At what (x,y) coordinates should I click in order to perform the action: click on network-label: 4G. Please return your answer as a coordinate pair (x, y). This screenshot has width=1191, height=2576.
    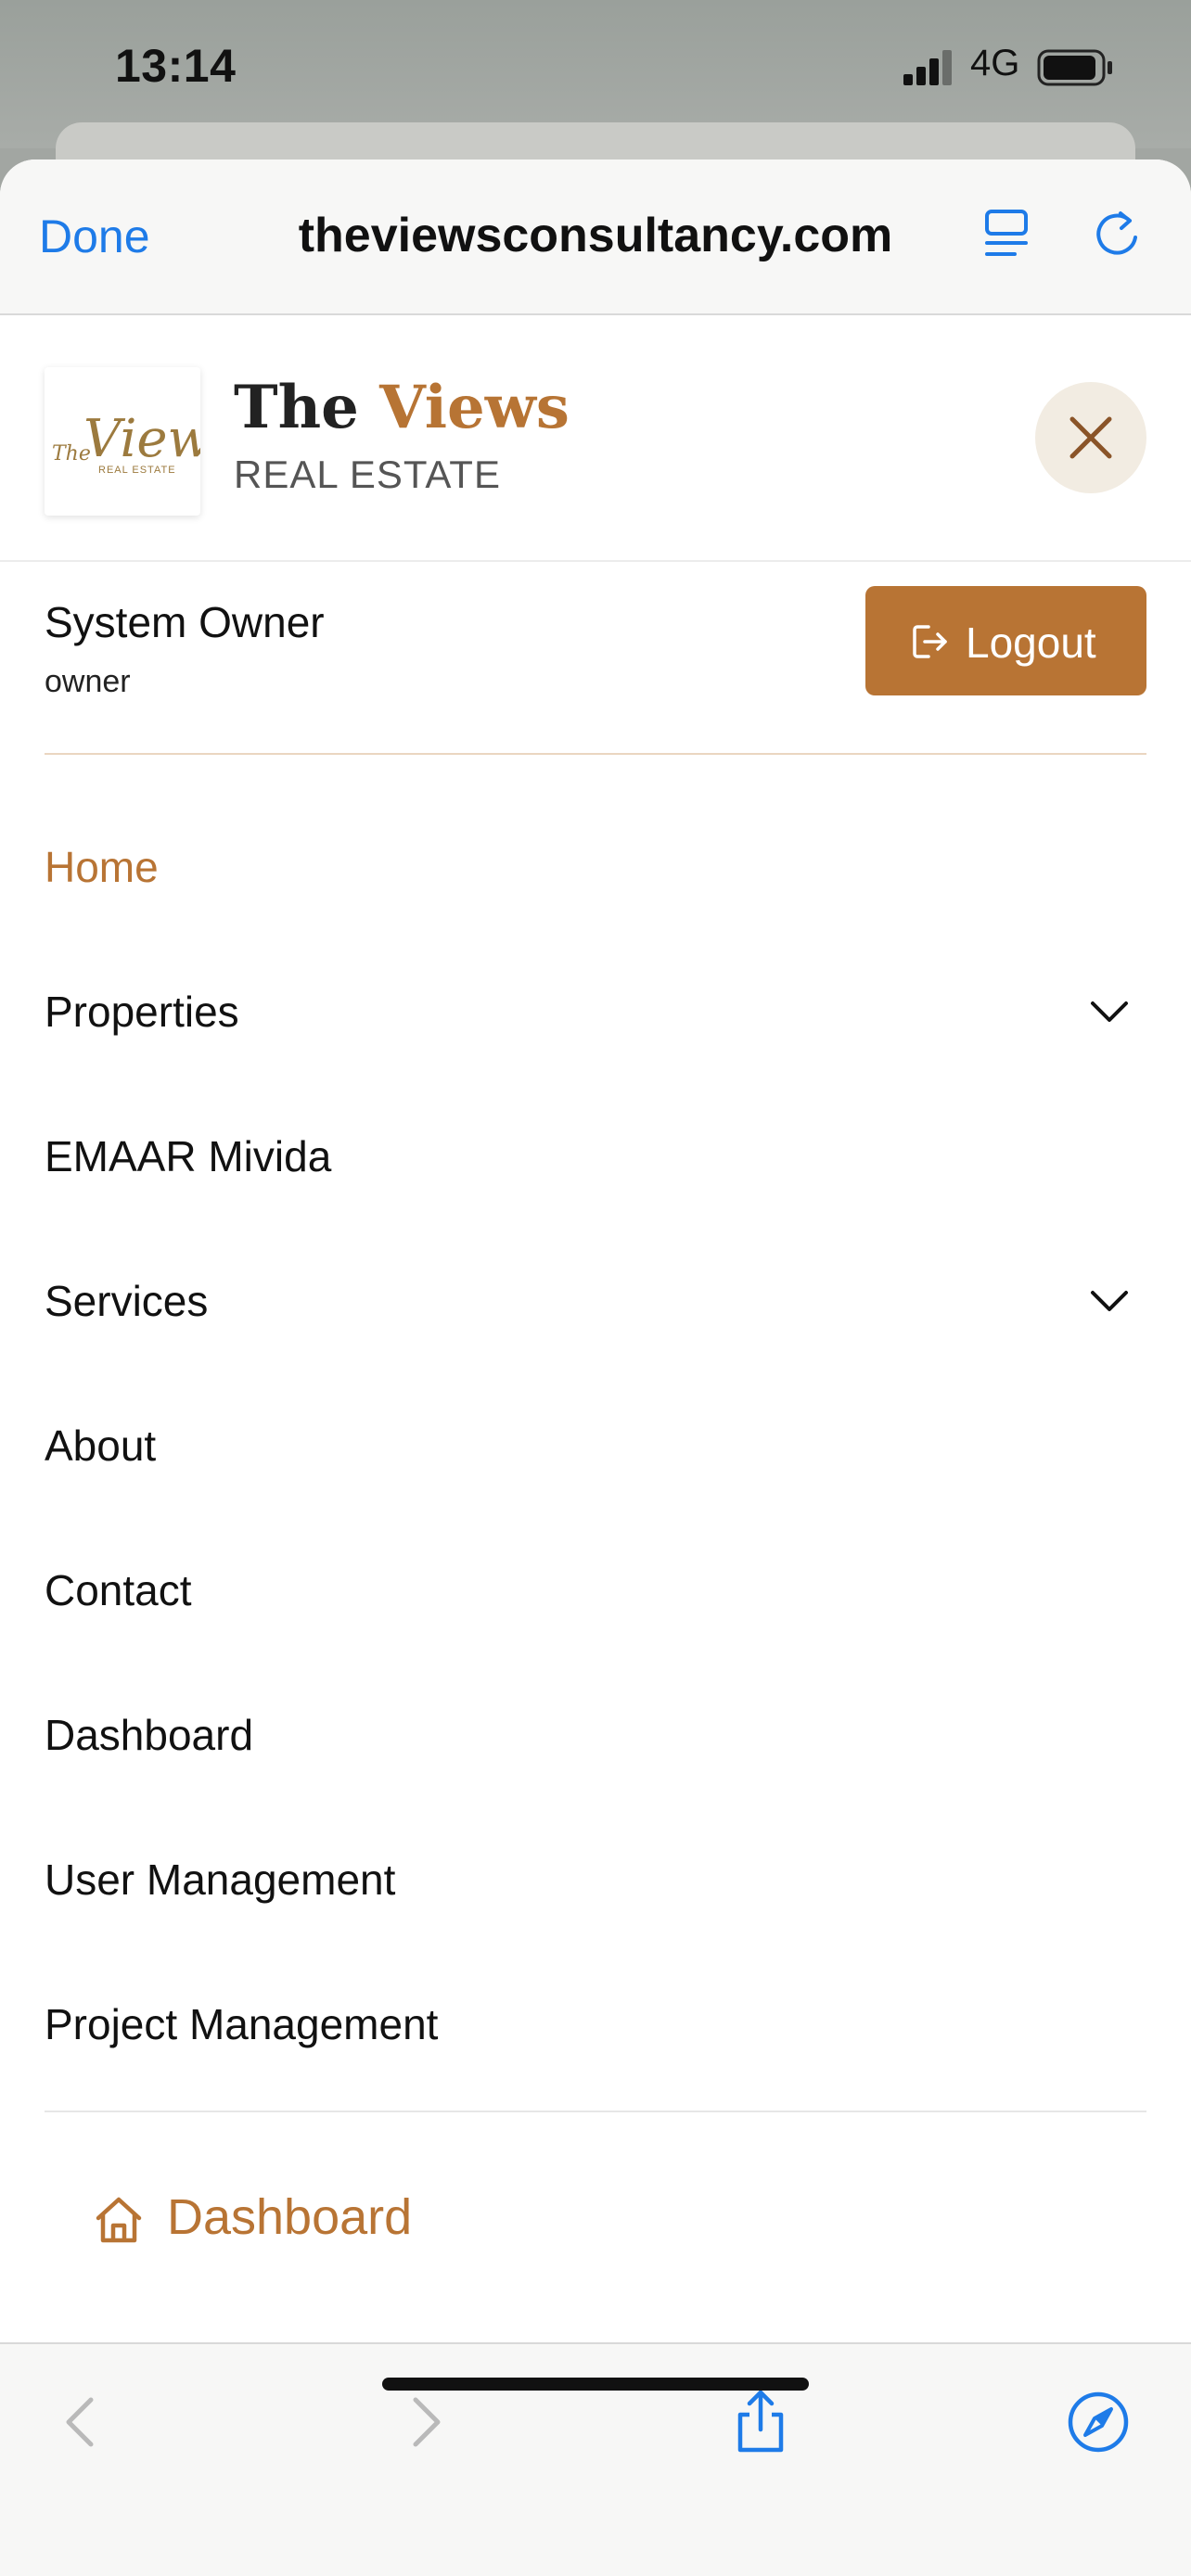
    Looking at the image, I should click on (995, 63).